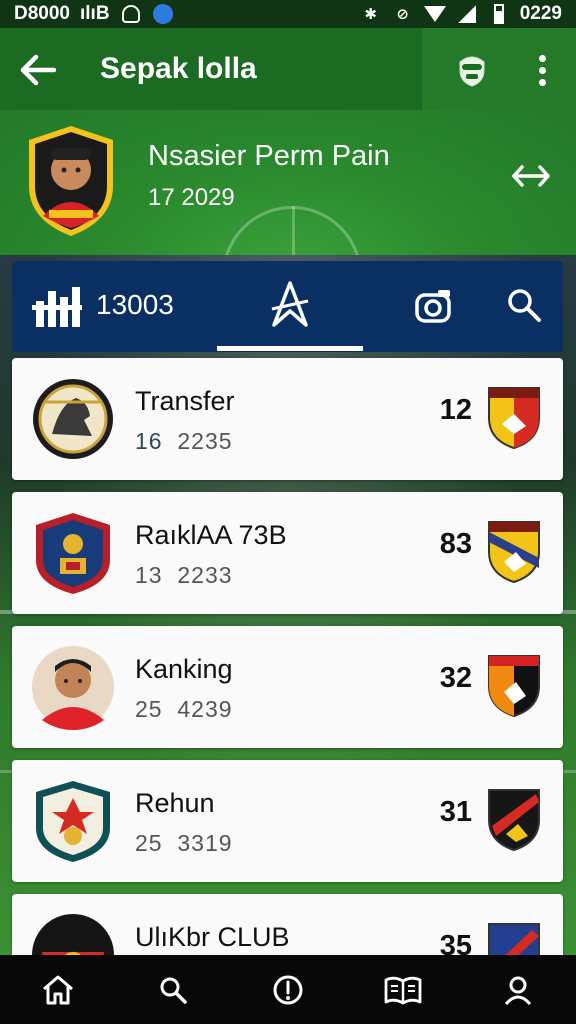  What do you see at coordinates (269, 156) in the screenshot?
I see `profile-name: Nsasier Perm Pain` at bounding box center [269, 156].